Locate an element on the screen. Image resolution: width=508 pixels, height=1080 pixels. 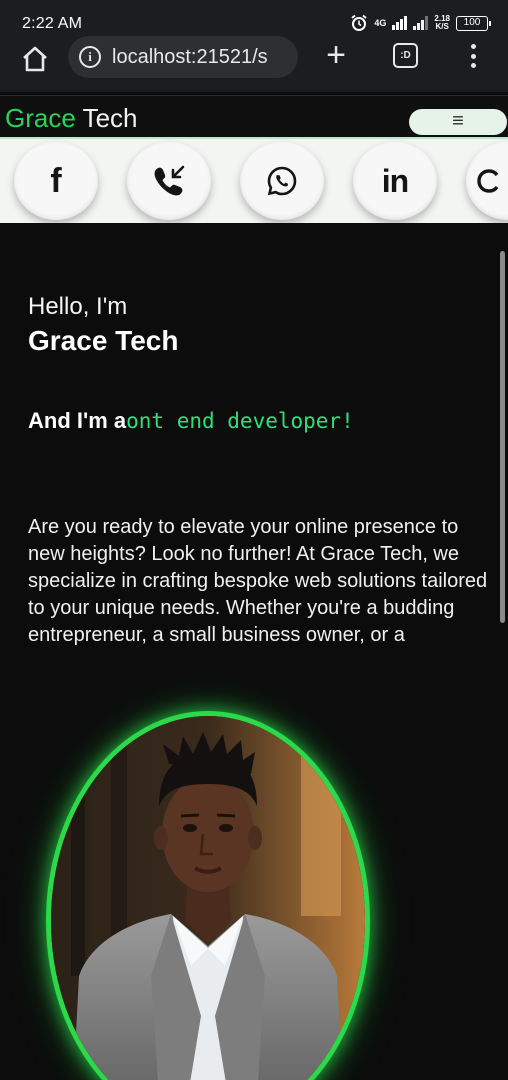
whatsapp-icon is located at coordinates (282, 181).